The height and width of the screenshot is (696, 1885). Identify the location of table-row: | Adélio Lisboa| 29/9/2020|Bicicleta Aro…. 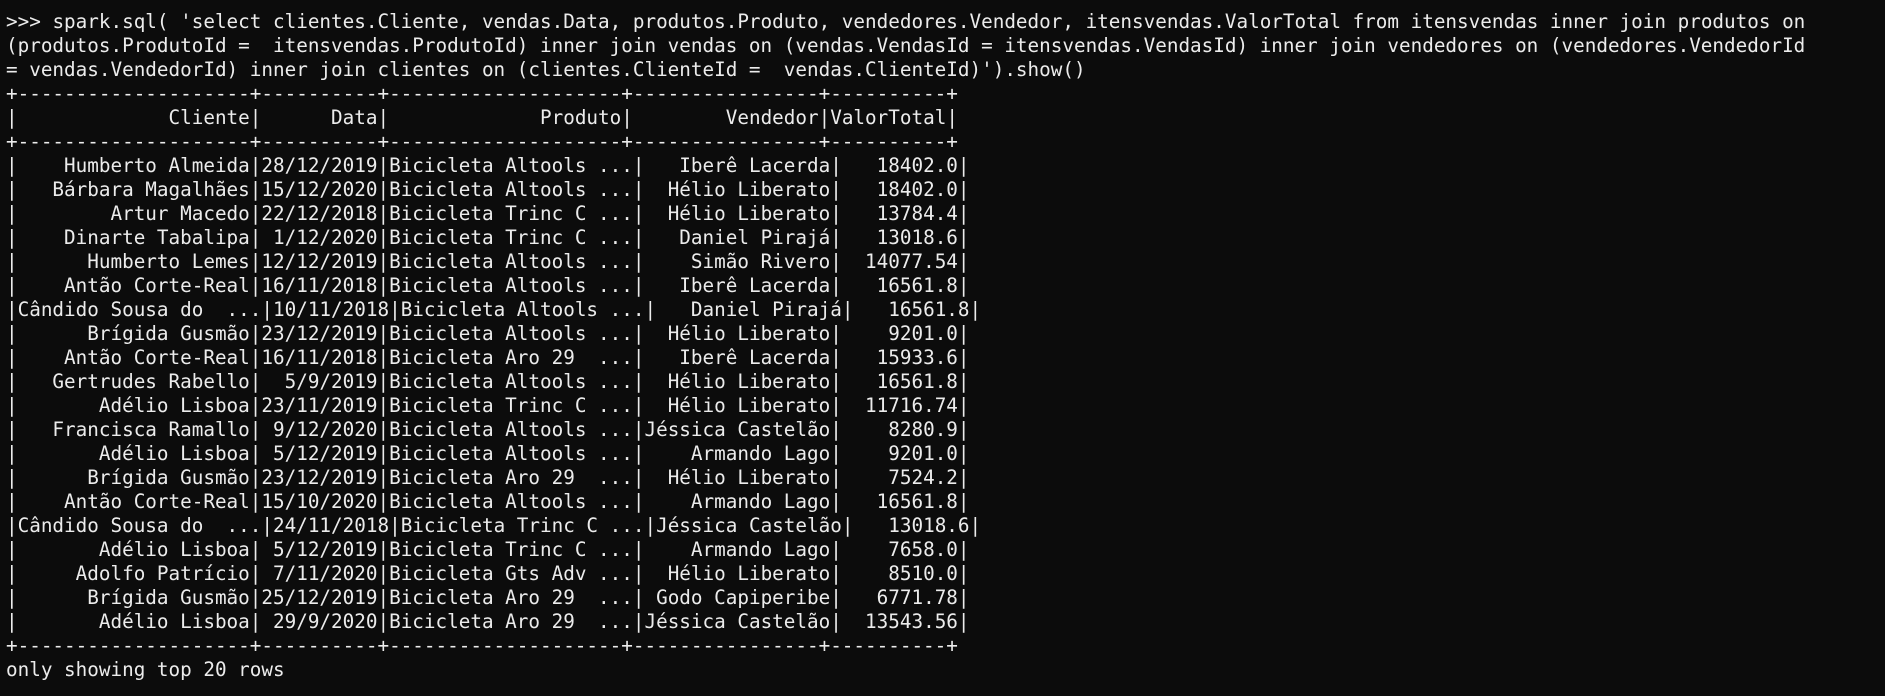
(488, 621).